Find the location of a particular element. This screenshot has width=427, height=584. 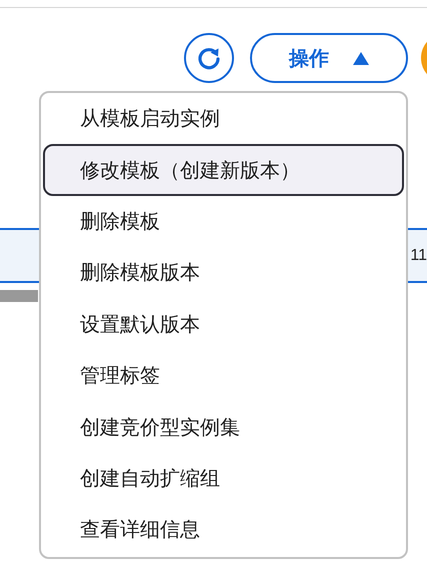

menu-item: 删除模板 is located at coordinates (223, 222).